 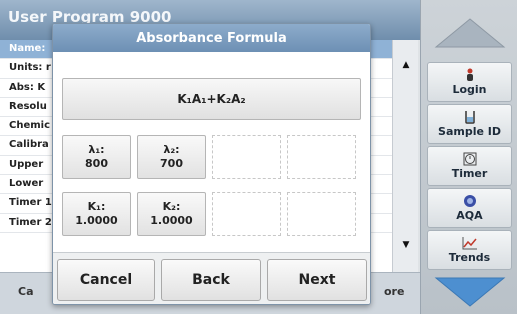 I want to click on lambda1-button: λ₁: 800, so click(x=96, y=157).